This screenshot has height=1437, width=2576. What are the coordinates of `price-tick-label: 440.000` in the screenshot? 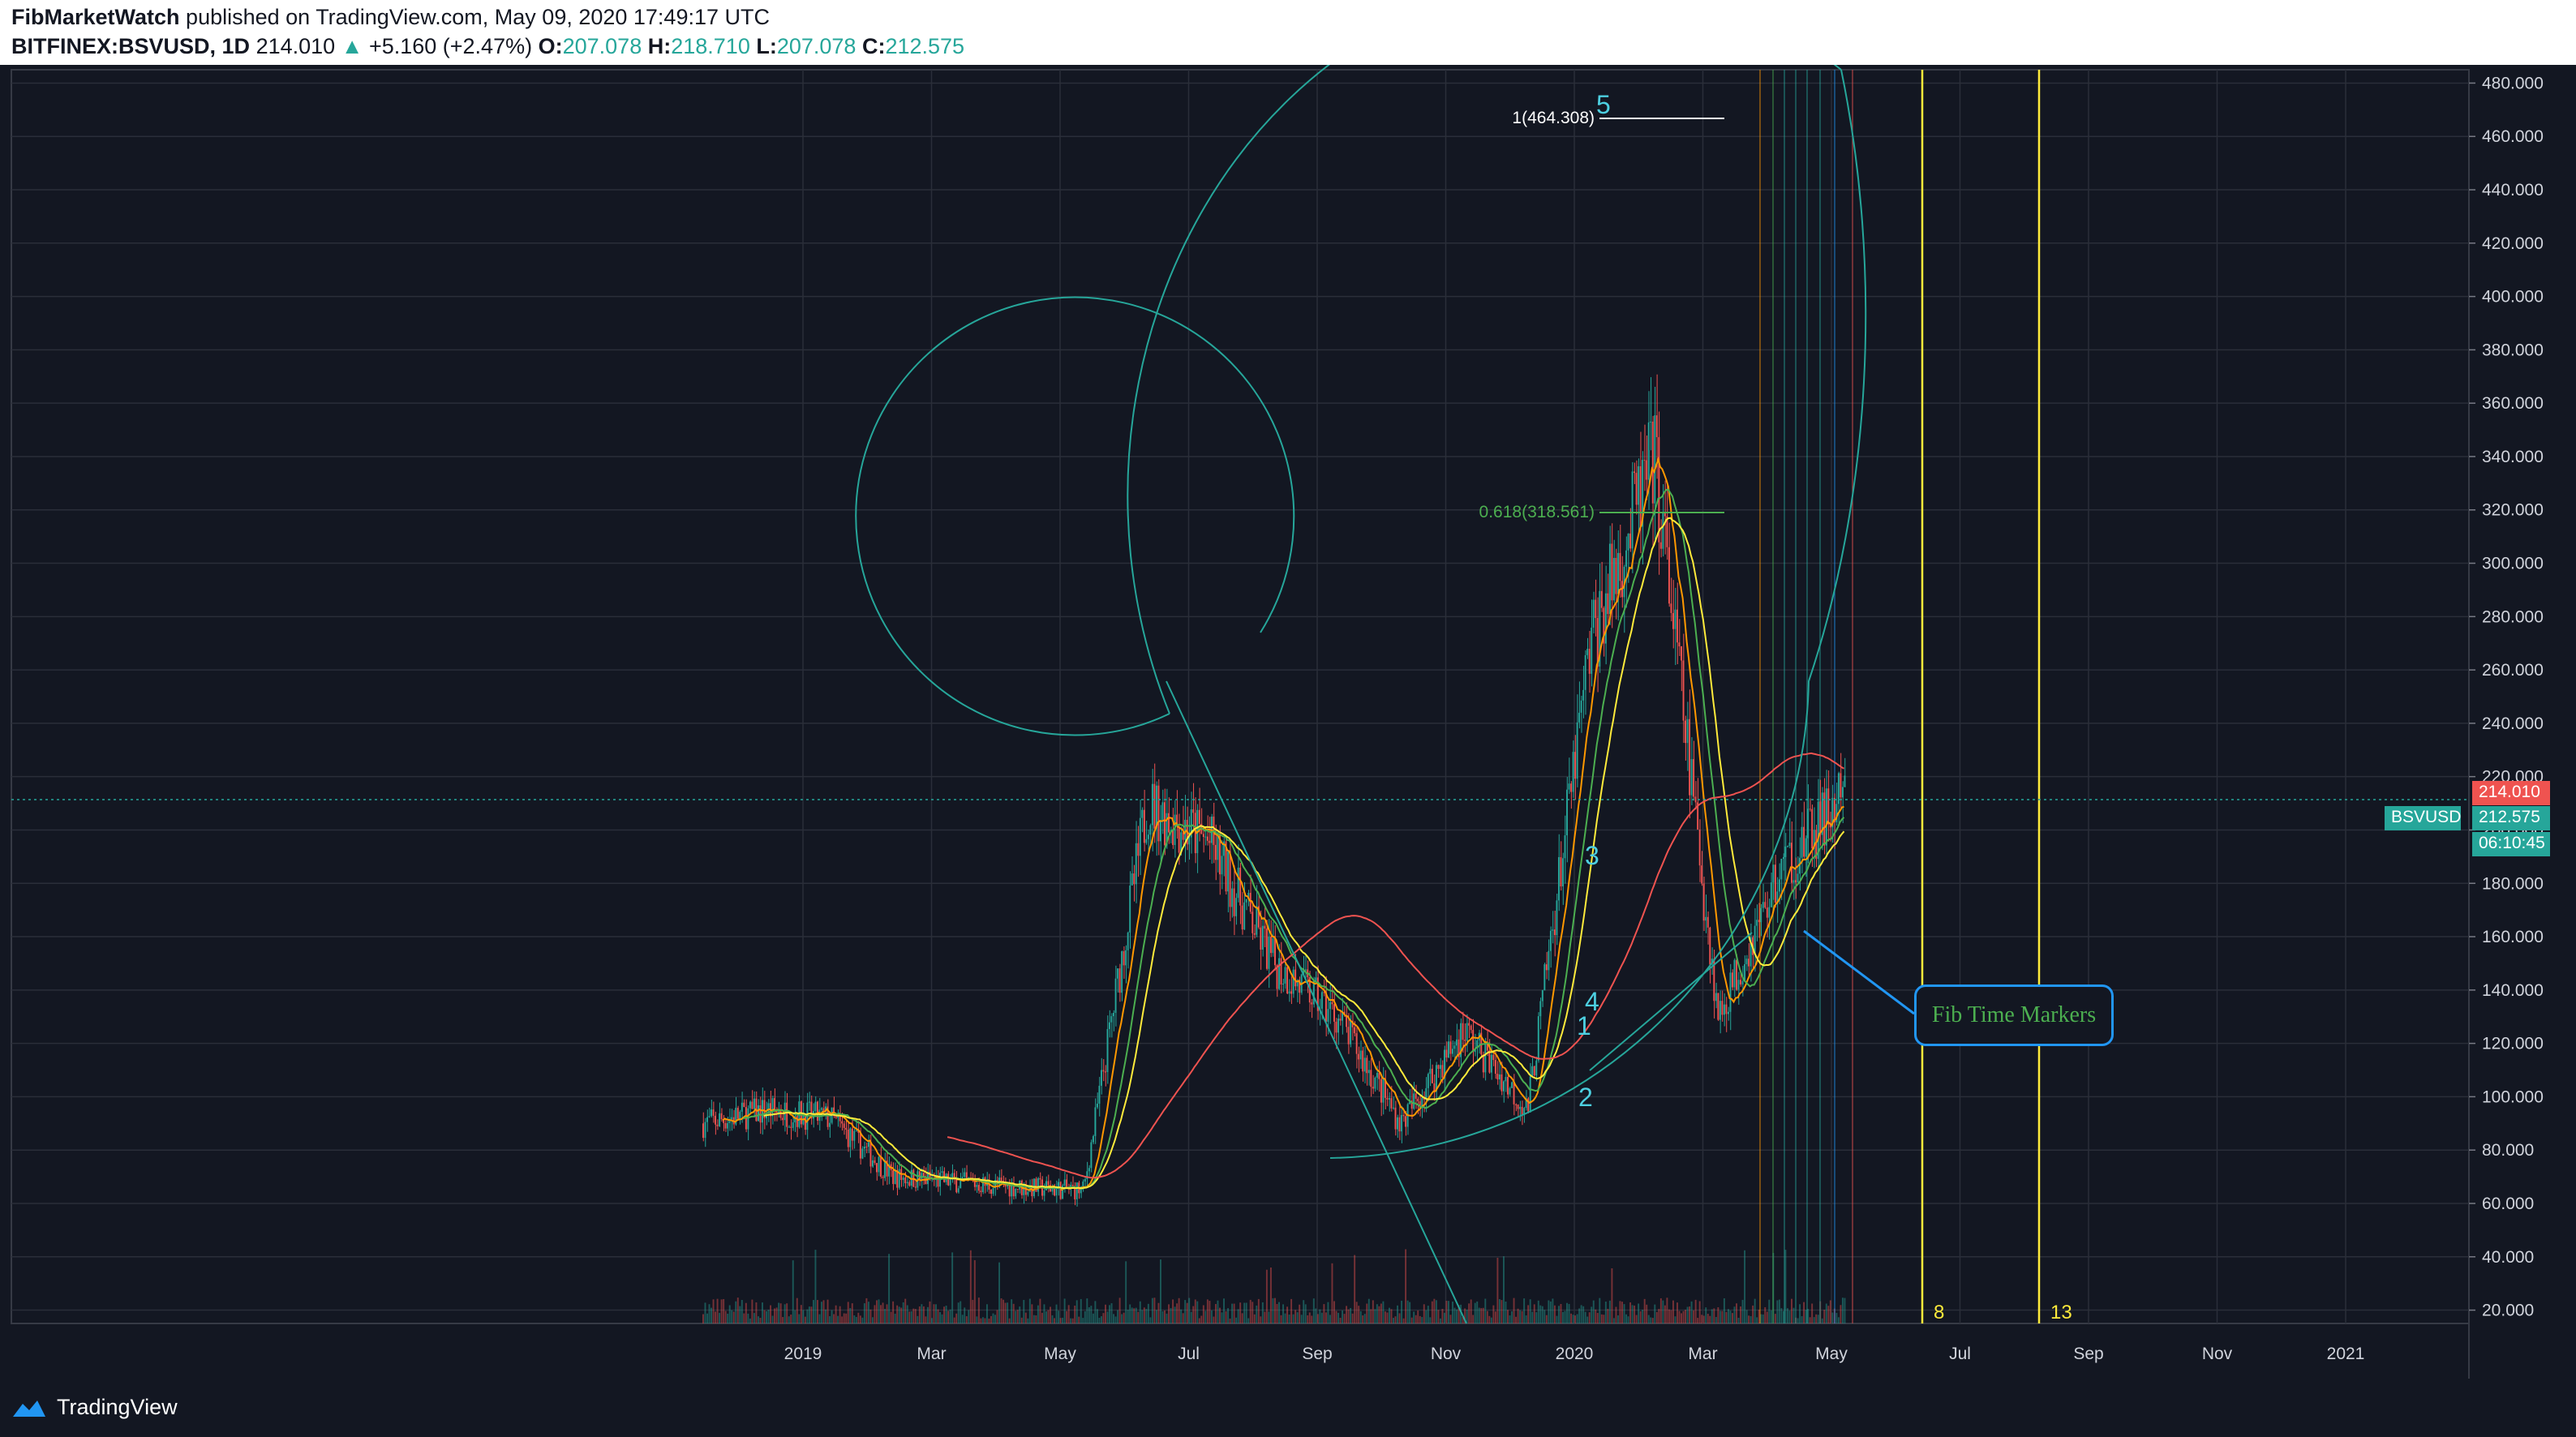 It's located at (2513, 190).